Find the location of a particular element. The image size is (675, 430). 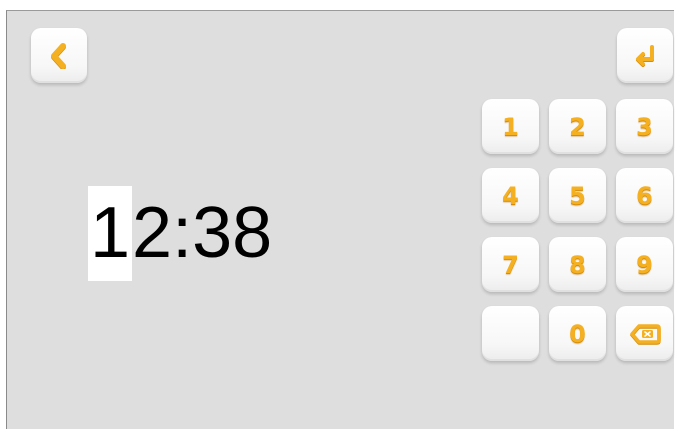

enter-return-icon is located at coordinates (645, 56).